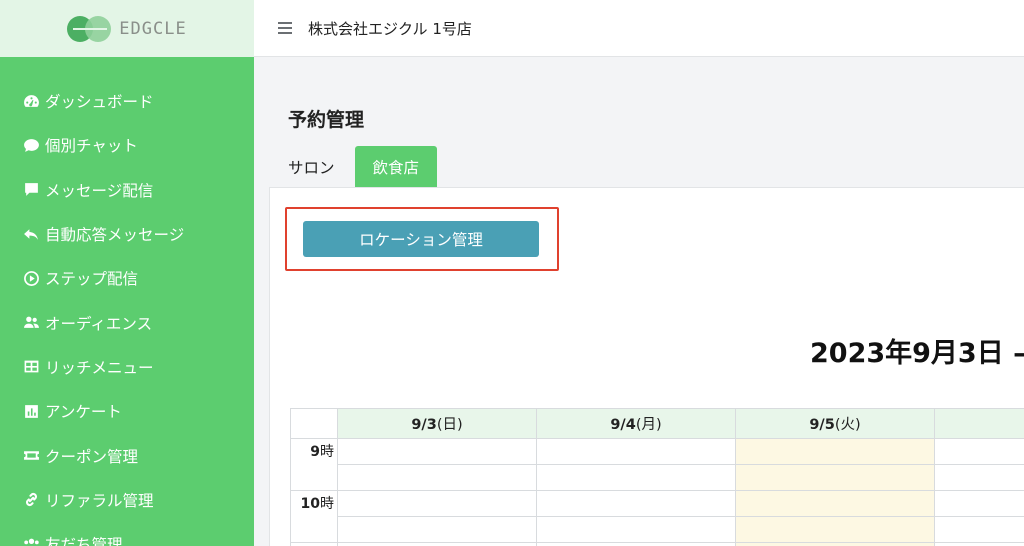  I want to click on play-circle-icon, so click(31, 278).